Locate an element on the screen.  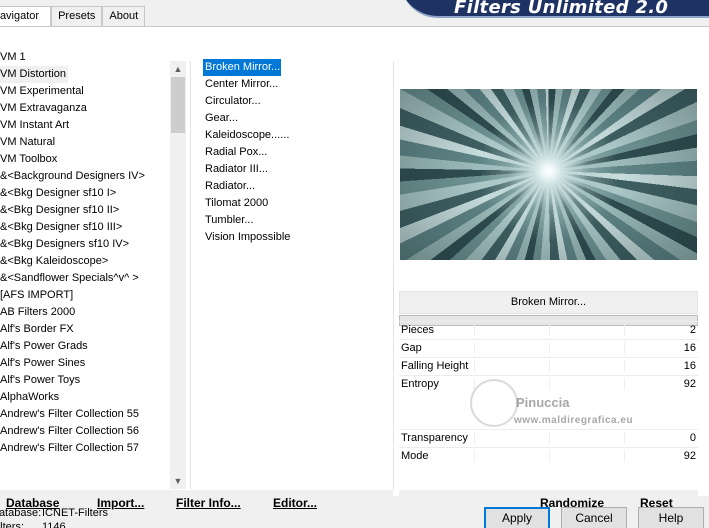
parameter-row: Falling Height 16 is located at coordinates (548, 365).